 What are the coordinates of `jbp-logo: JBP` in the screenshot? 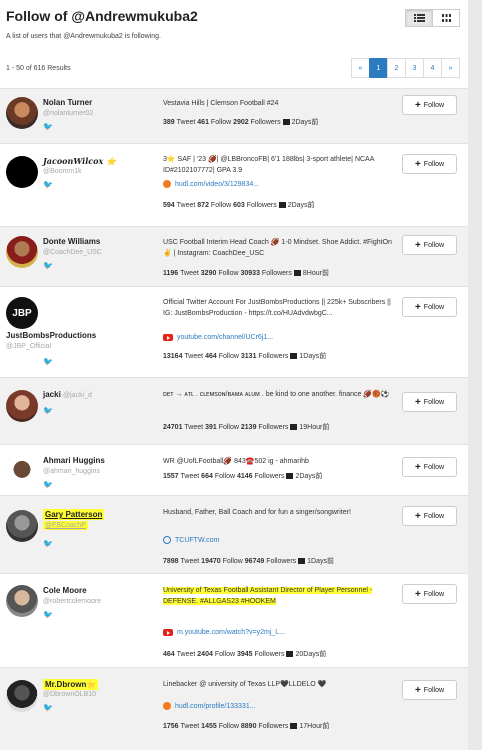 It's located at (22, 313).